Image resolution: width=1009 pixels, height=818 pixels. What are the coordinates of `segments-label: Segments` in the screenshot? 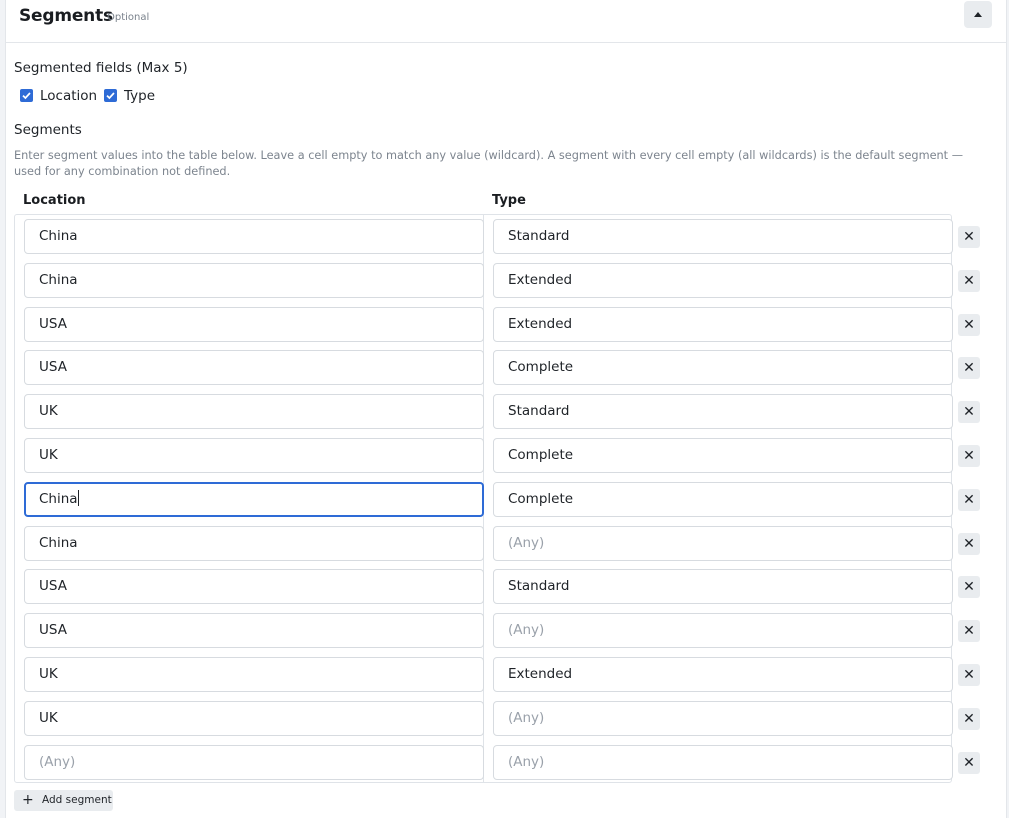 It's located at (48, 130).